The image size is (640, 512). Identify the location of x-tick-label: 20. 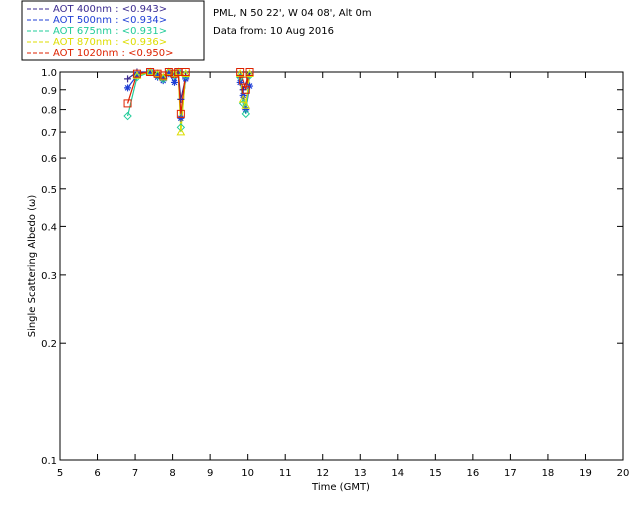
(623, 473).